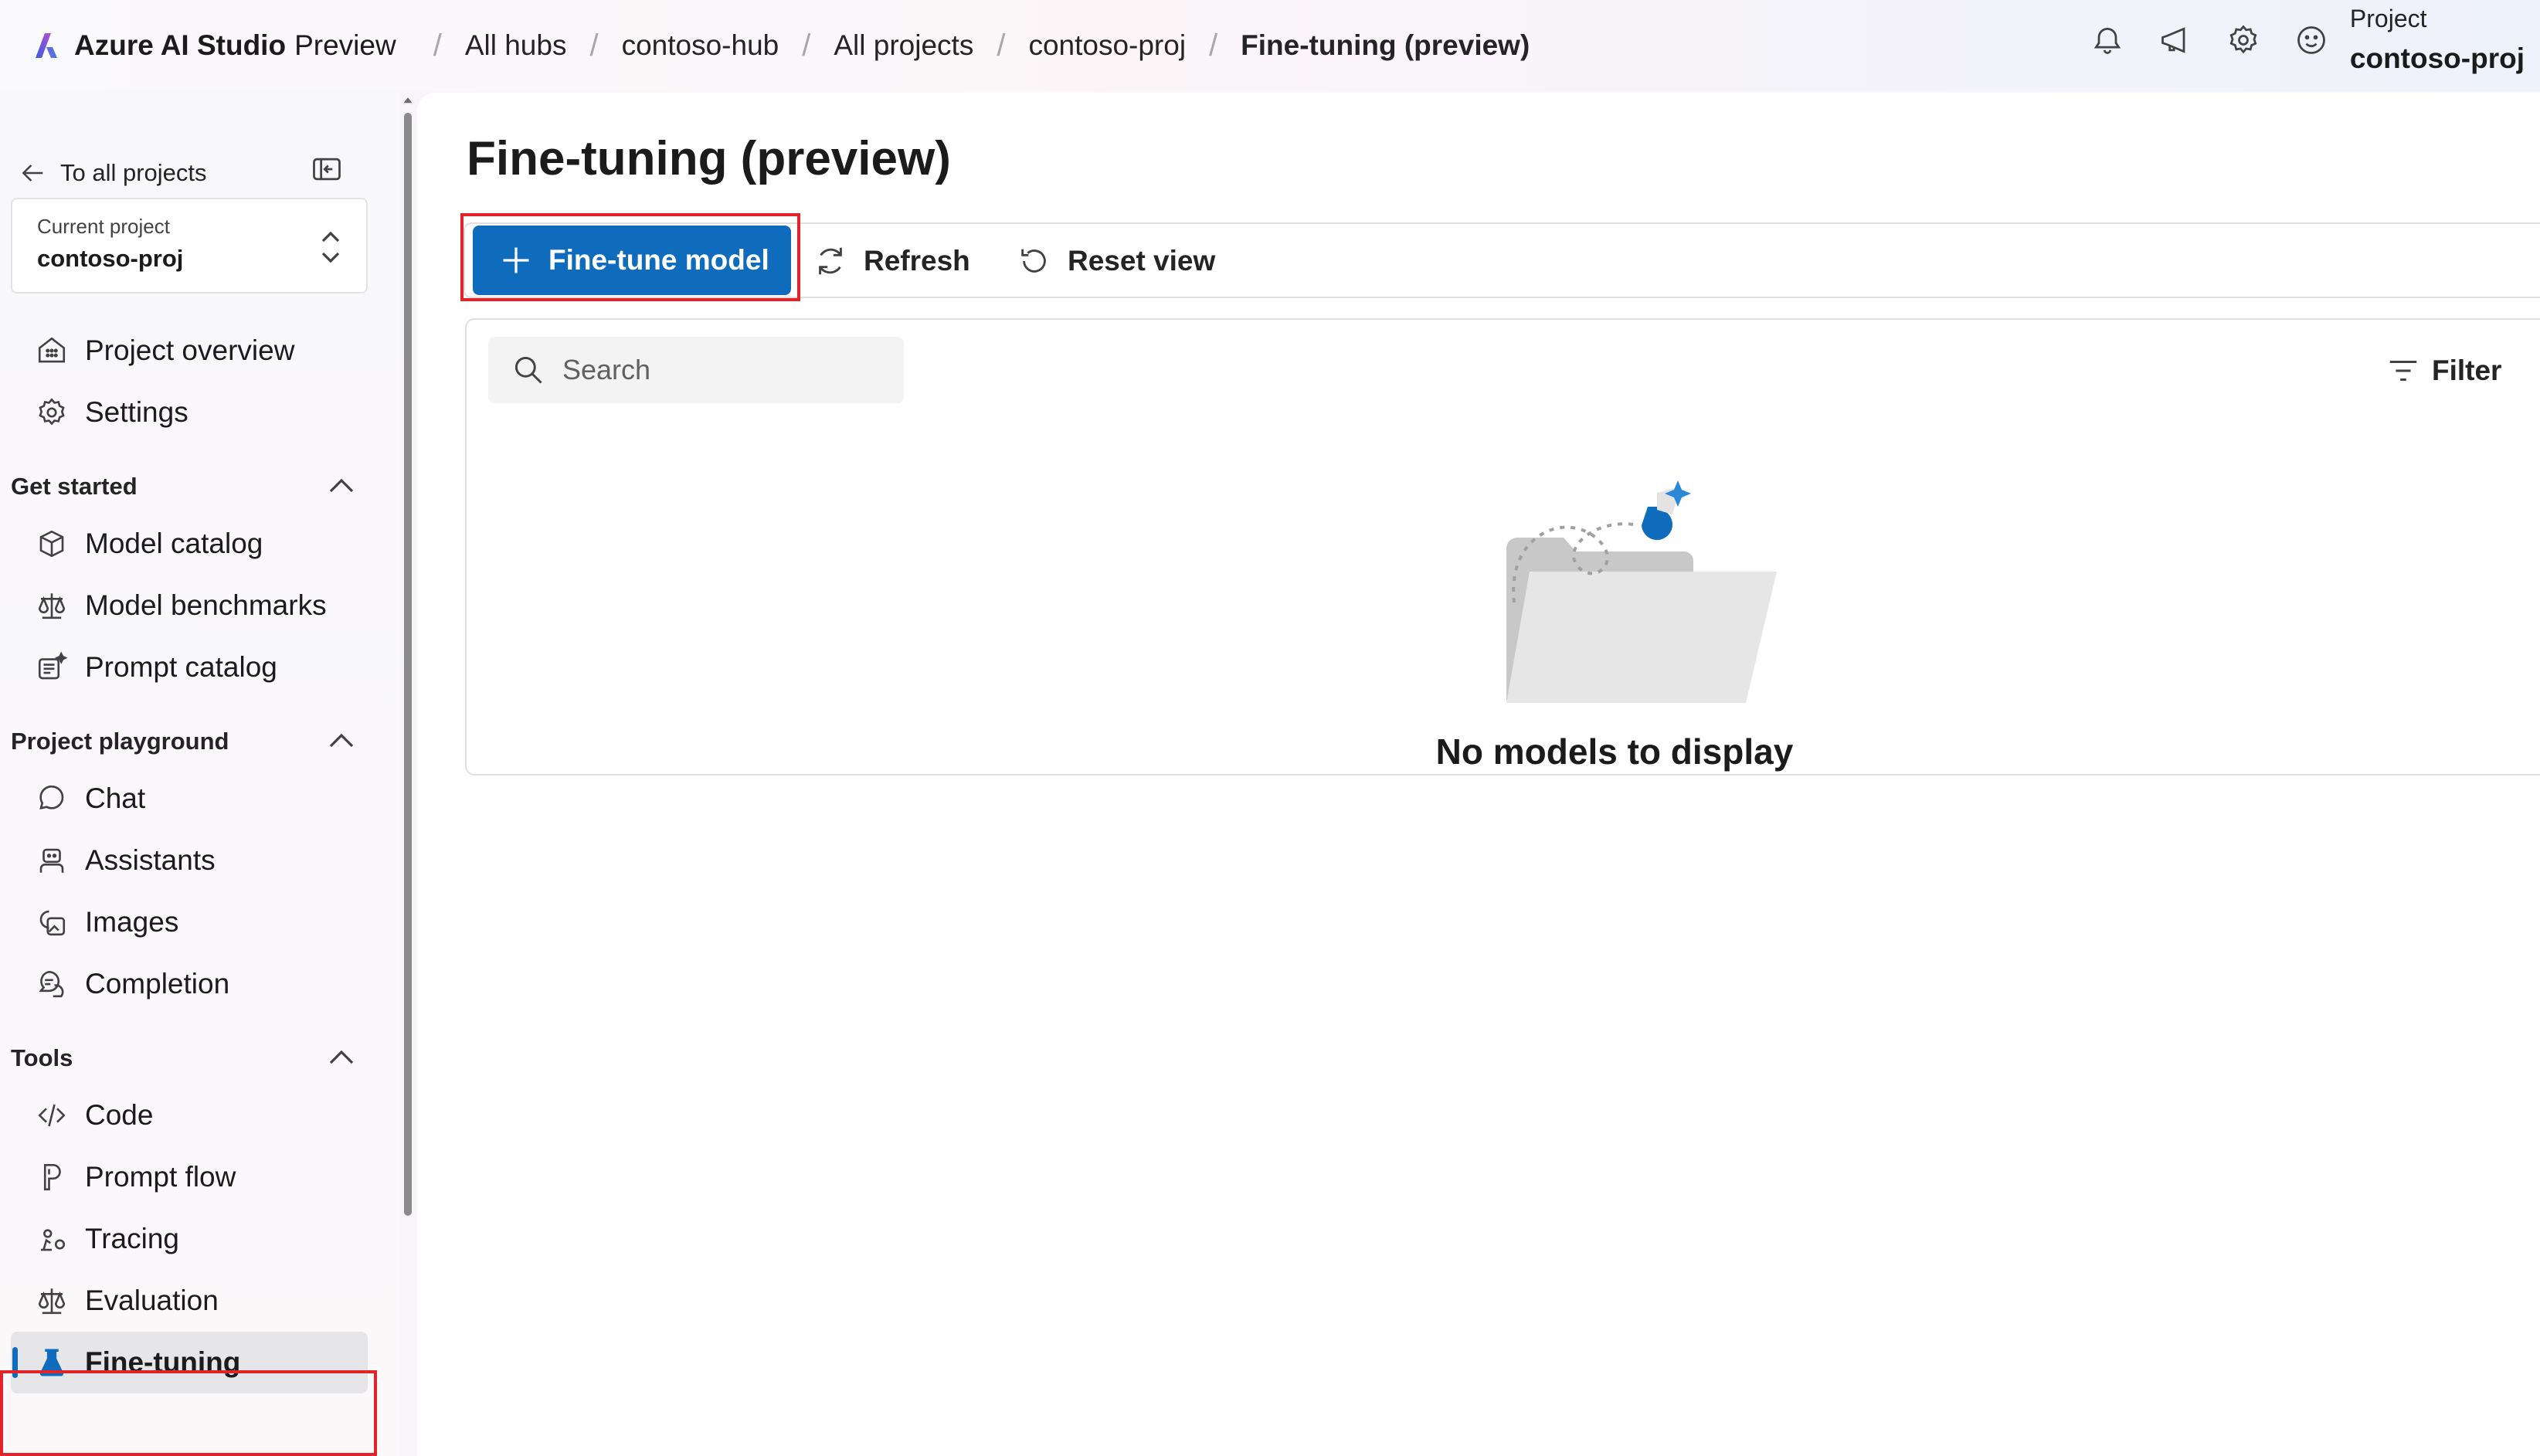 This screenshot has width=2540, height=1456. What do you see at coordinates (51, 1362) in the screenshot?
I see `flask-icon` at bounding box center [51, 1362].